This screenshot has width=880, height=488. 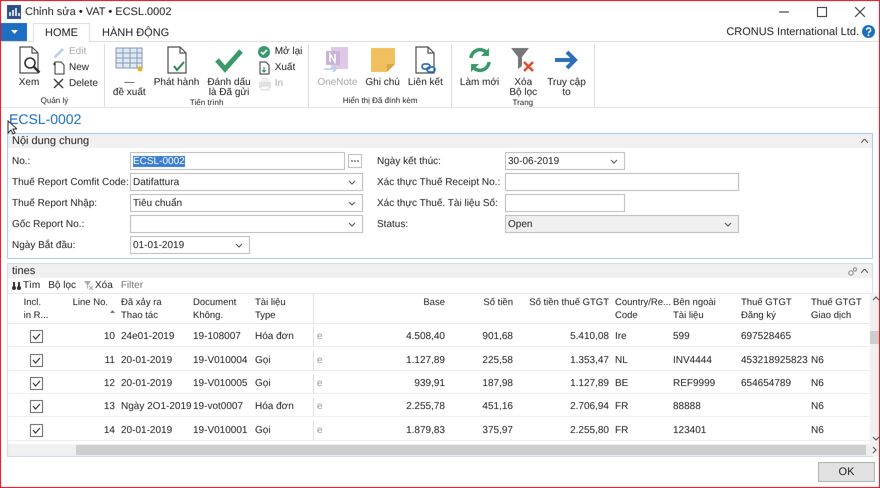 I want to click on field-label: Thuế Report Nhập:, so click(x=55, y=203).